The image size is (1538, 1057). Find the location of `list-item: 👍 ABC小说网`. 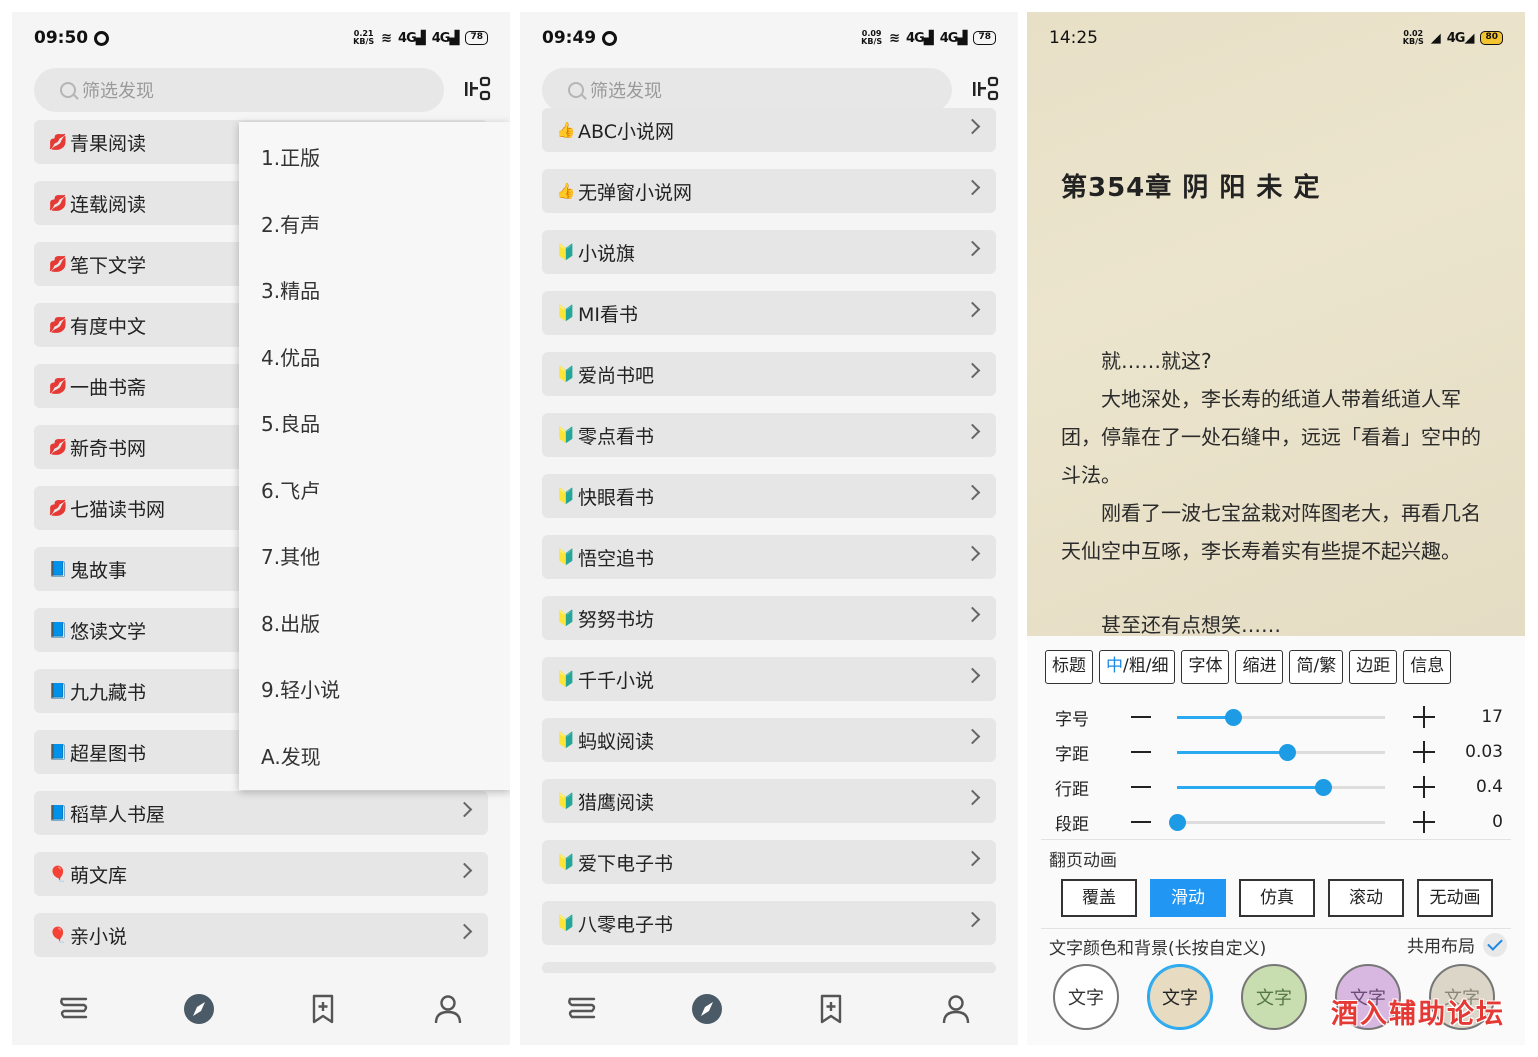

list-item: 👍 ABC小说网 is located at coordinates (769, 130).